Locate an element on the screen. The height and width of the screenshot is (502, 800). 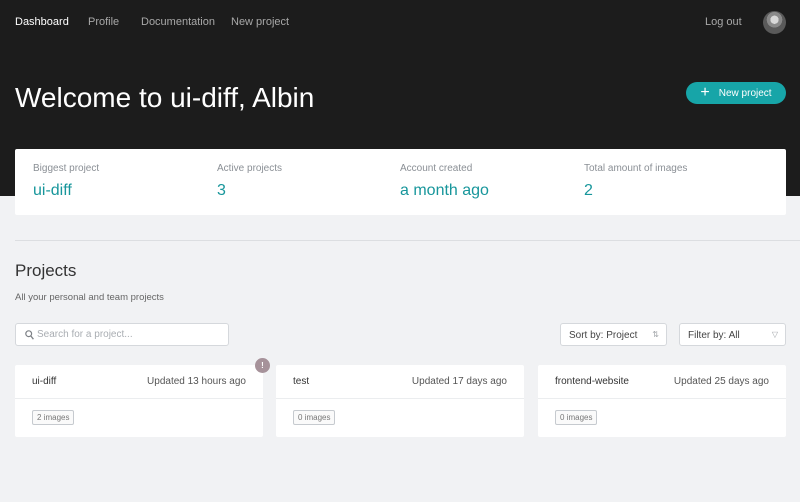
stat-label: Biggest project is located at coordinates (66, 168).